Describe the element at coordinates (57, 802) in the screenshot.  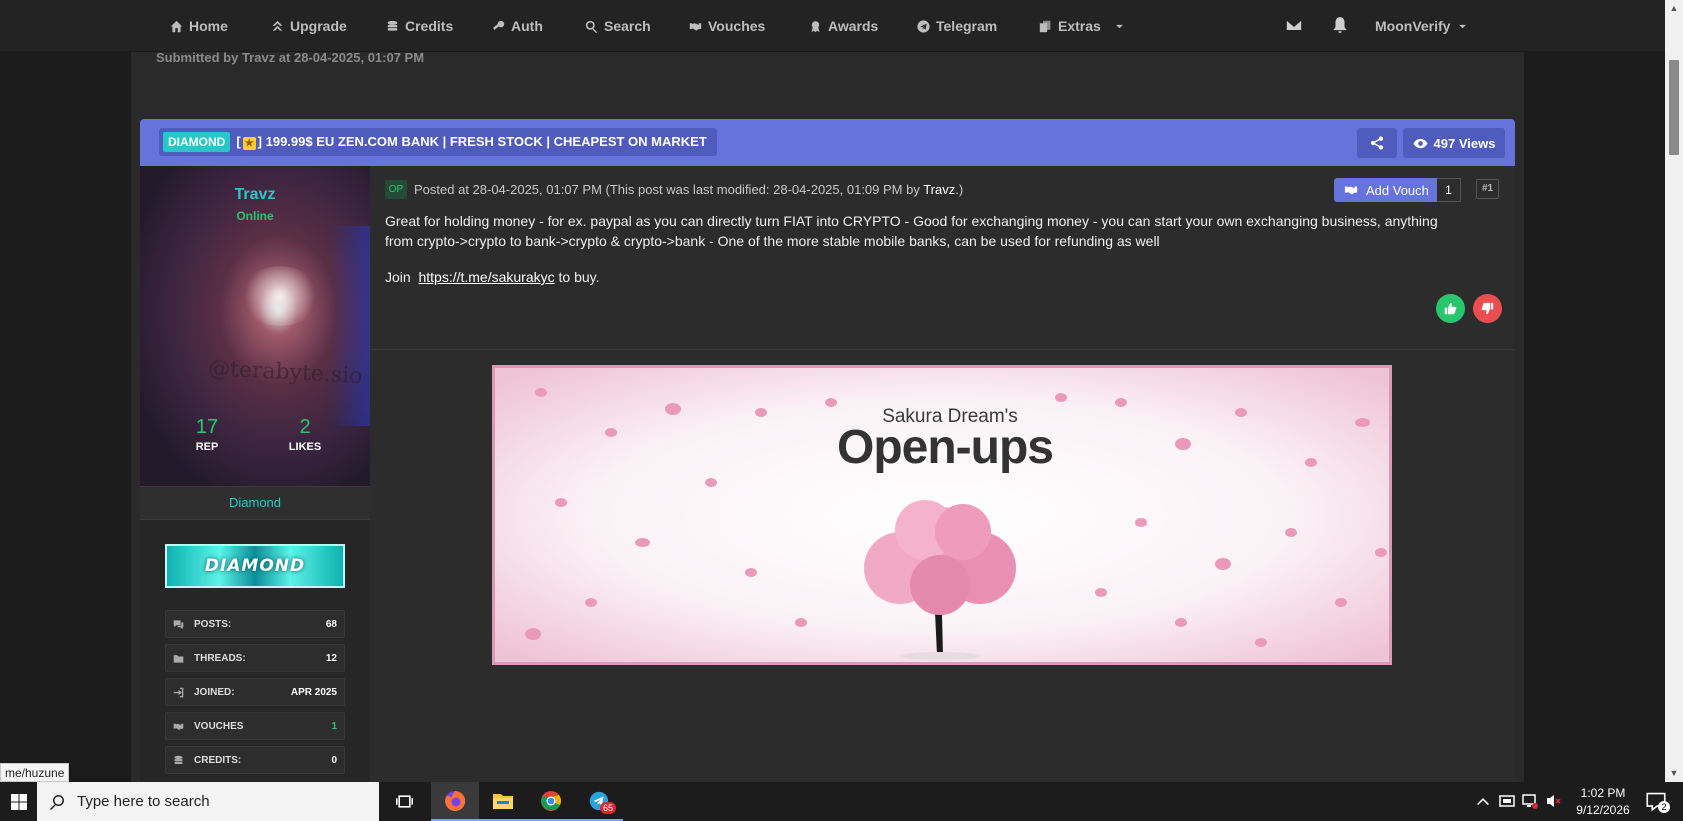
I see `search-icon` at that location.